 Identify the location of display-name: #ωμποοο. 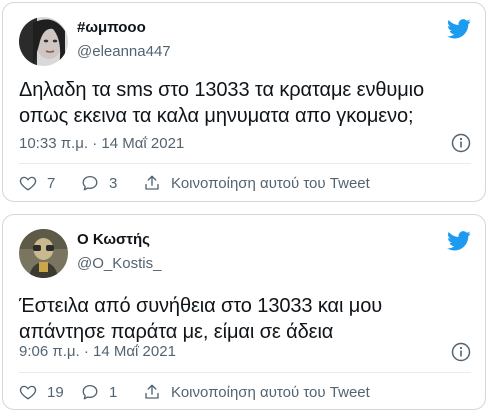
(111, 27).